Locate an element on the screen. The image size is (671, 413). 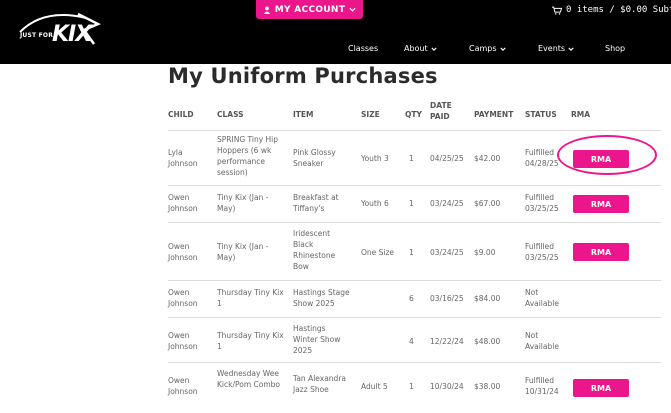
logo-text-small: JUST FOR is located at coordinates (37, 35).